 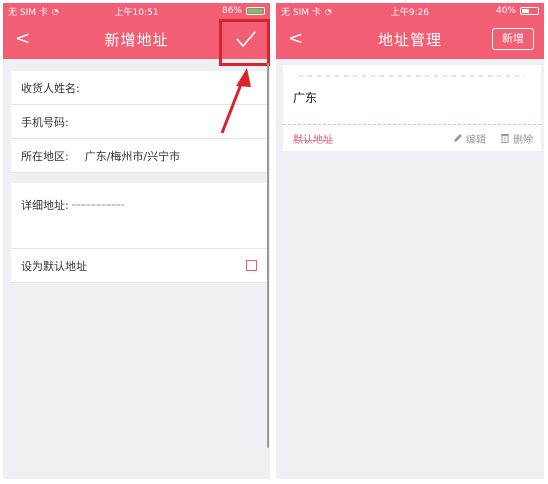 What do you see at coordinates (45, 122) in the screenshot?
I see `phone-label: 手机号码:` at bounding box center [45, 122].